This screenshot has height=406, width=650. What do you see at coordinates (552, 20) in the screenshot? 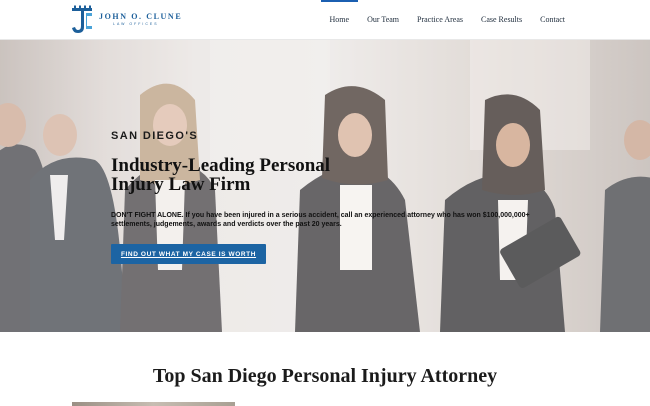
I see `nav-contact: Contact` at bounding box center [552, 20].